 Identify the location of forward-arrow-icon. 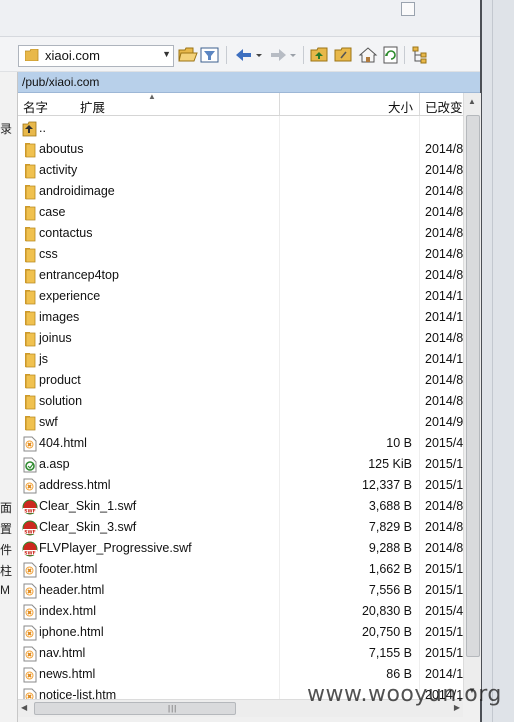
(278, 55).